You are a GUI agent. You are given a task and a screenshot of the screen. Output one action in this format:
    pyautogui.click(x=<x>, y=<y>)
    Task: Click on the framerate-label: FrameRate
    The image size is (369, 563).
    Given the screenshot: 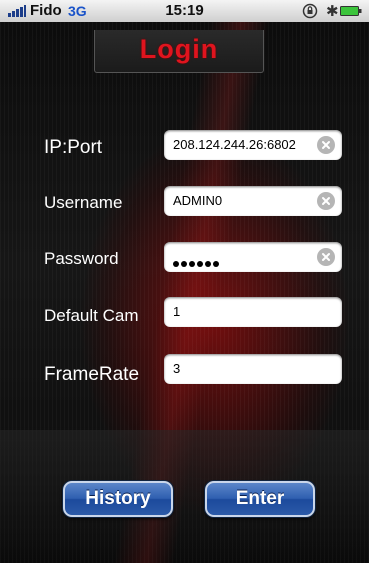 What is the action you would take?
    pyautogui.click(x=92, y=374)
    